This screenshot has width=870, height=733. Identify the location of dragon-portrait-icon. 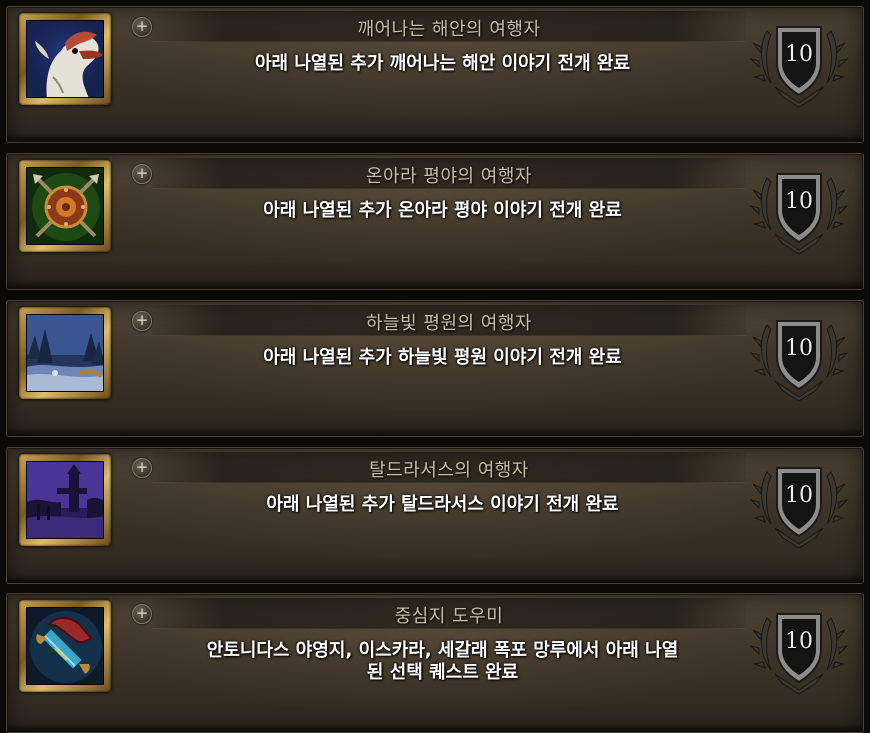
(65, 59).